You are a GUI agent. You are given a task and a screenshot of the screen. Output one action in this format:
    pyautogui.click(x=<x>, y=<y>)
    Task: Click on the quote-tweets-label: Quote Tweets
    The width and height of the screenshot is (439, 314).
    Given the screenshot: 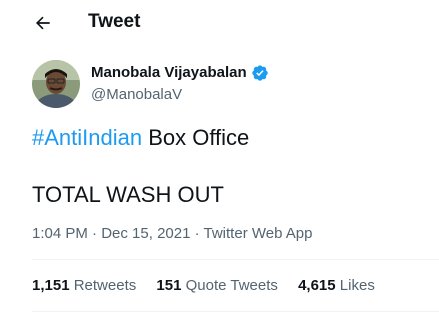 What is the action you would take?
    pyautogui.click(x=231, y=285)
    